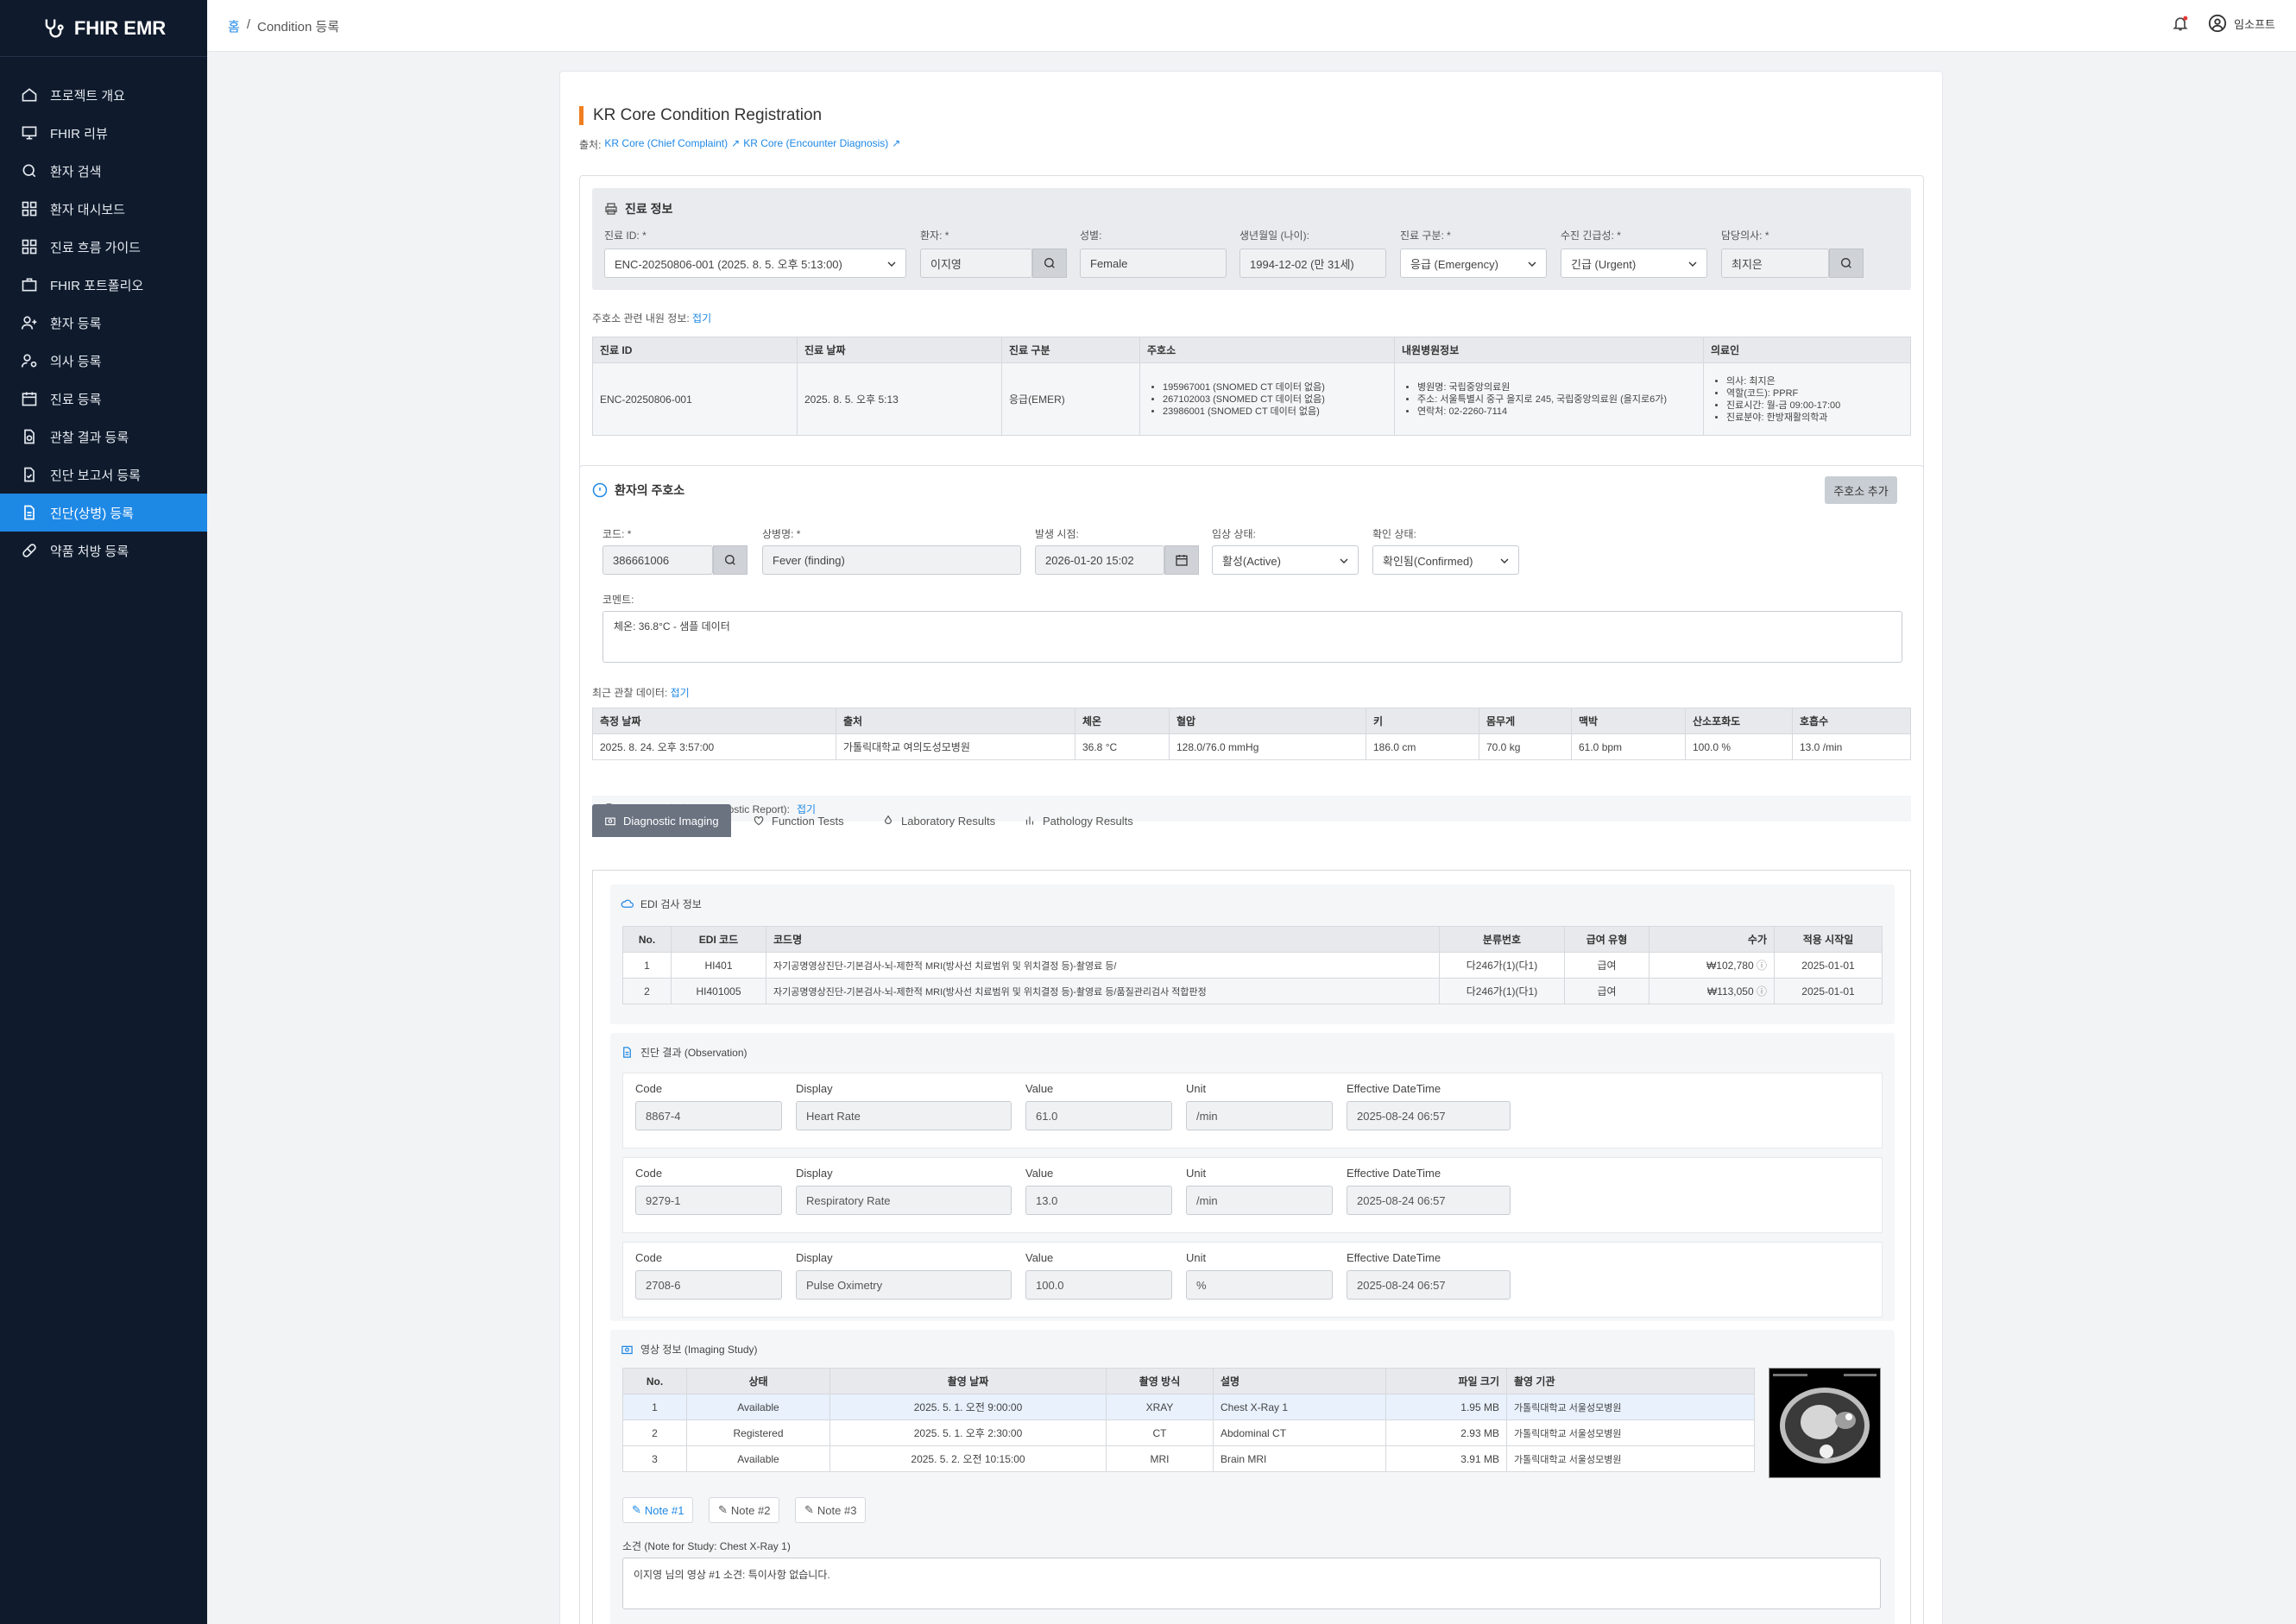  What do you see at coordinates (658, 1510) in the screenshot?
I see `note-tab-1: ✎ Note #1` at bounding box center [658, 1510].